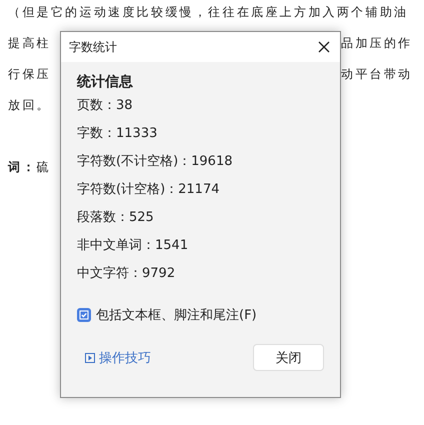 Image resolution: width=424 pixels, height=425 pixels. I want to click on document-text: 提高柱, so click(29, 43).